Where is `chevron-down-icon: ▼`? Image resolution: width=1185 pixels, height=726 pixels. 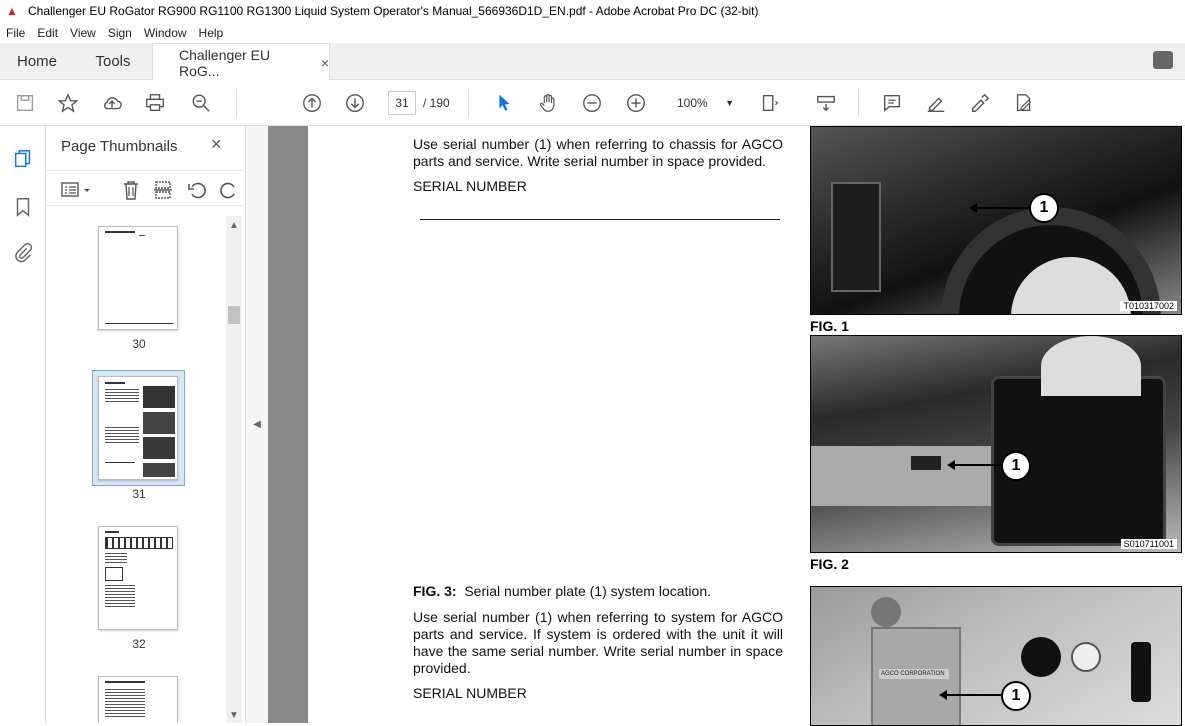 chevron-down-icon: ▼ is located at coordinates (729, 103).